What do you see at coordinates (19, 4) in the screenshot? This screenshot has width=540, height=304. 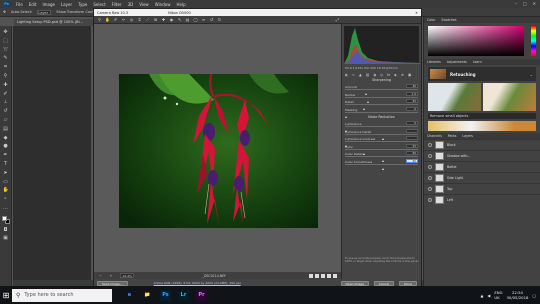 I see `menu-file: File` at bounding box center [19, 4].